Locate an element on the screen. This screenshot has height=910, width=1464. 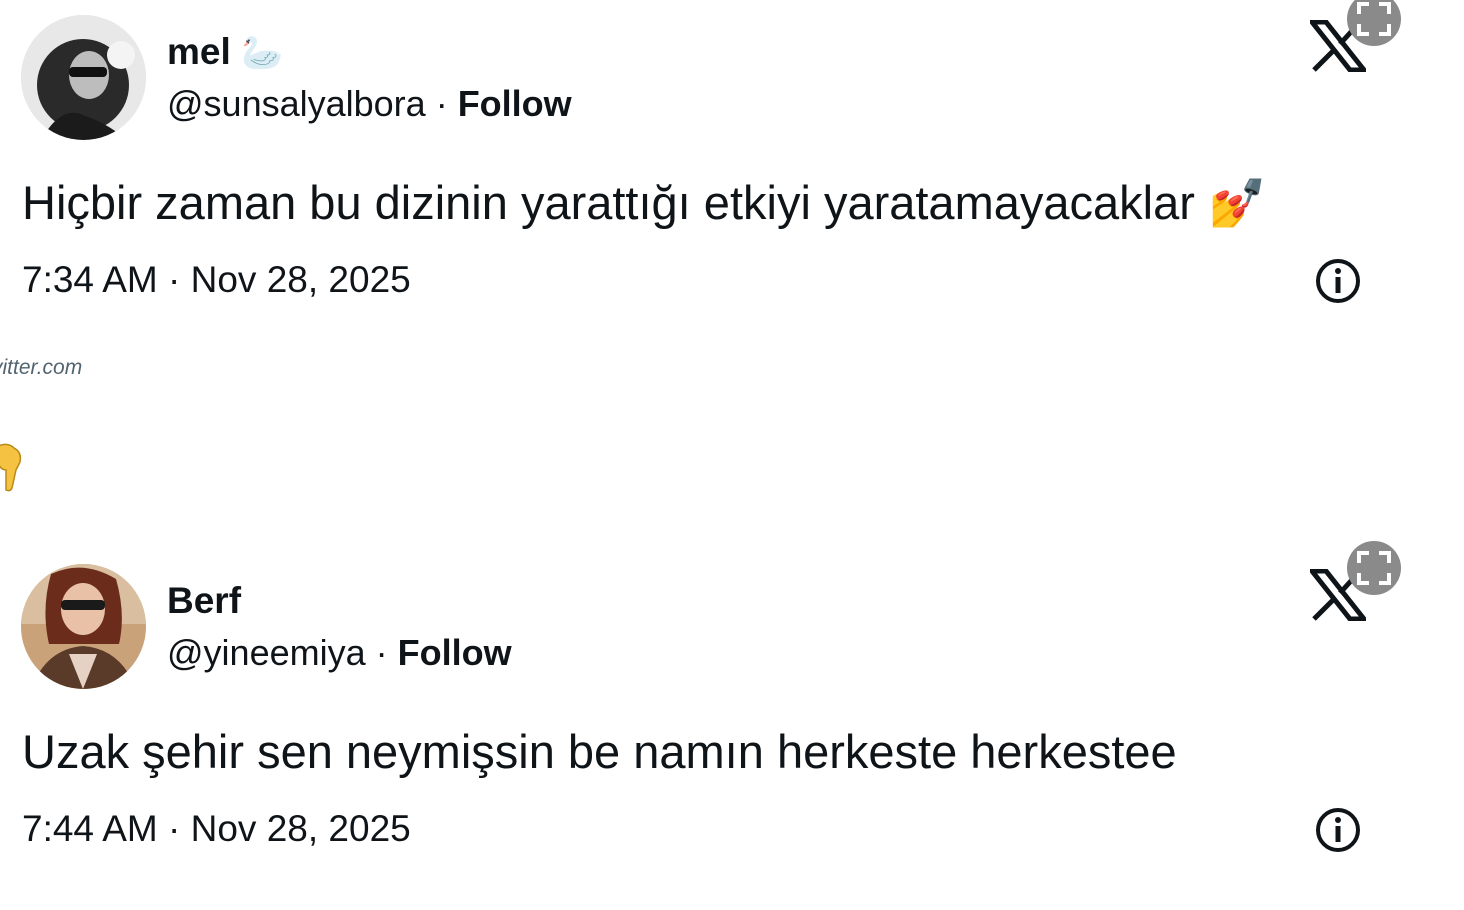
swan-emoji: 🦢 is located at coordinates (262, 53).